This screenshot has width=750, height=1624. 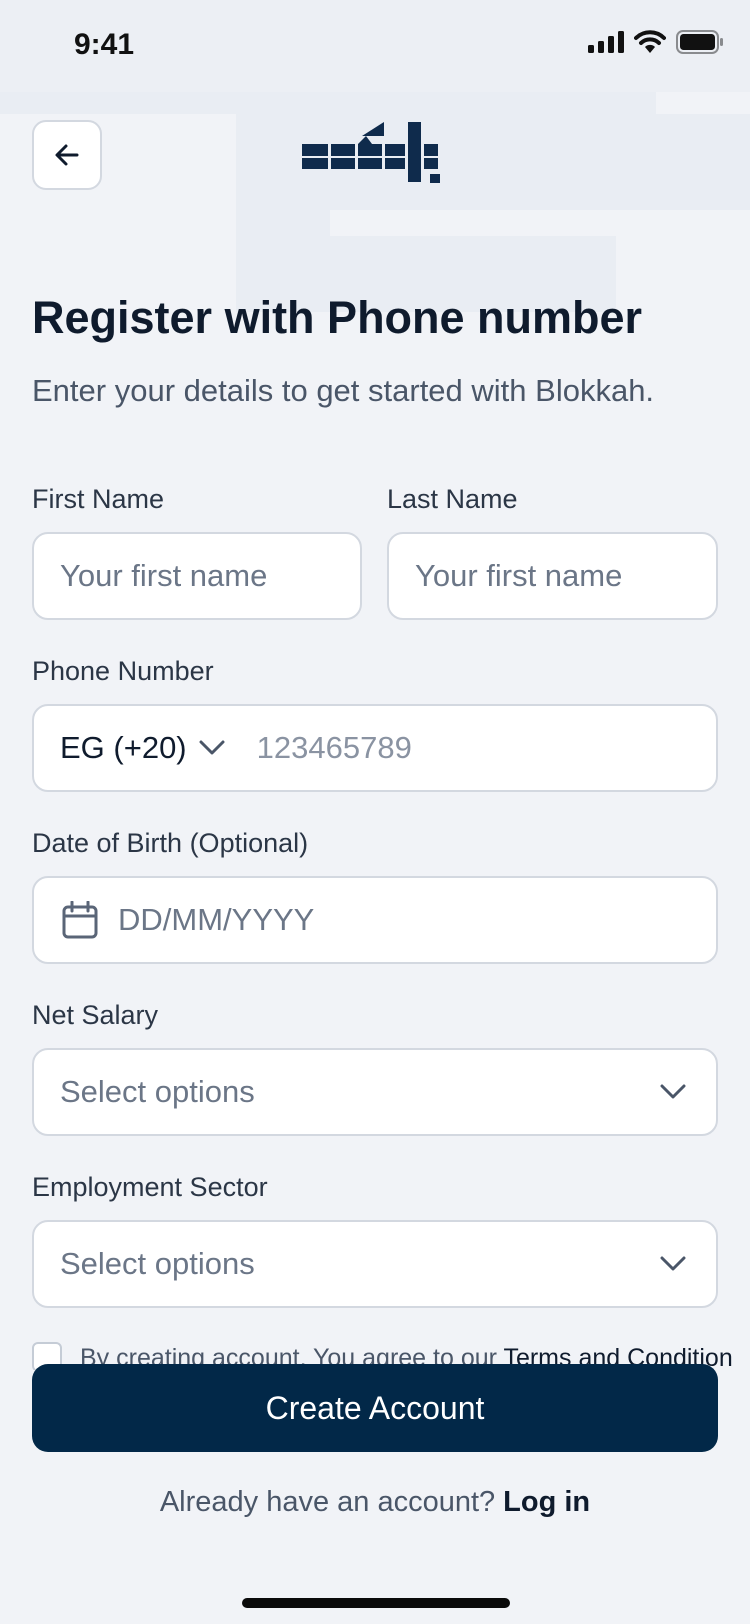 I want to click on first-name-field: Your first name, so click(x=197, y=576).